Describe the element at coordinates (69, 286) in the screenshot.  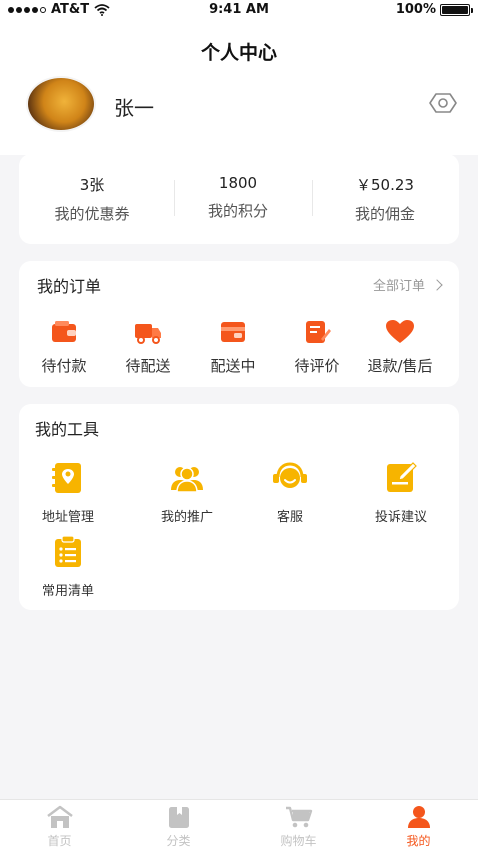
I see `orders-title: 我的订单` at that location.